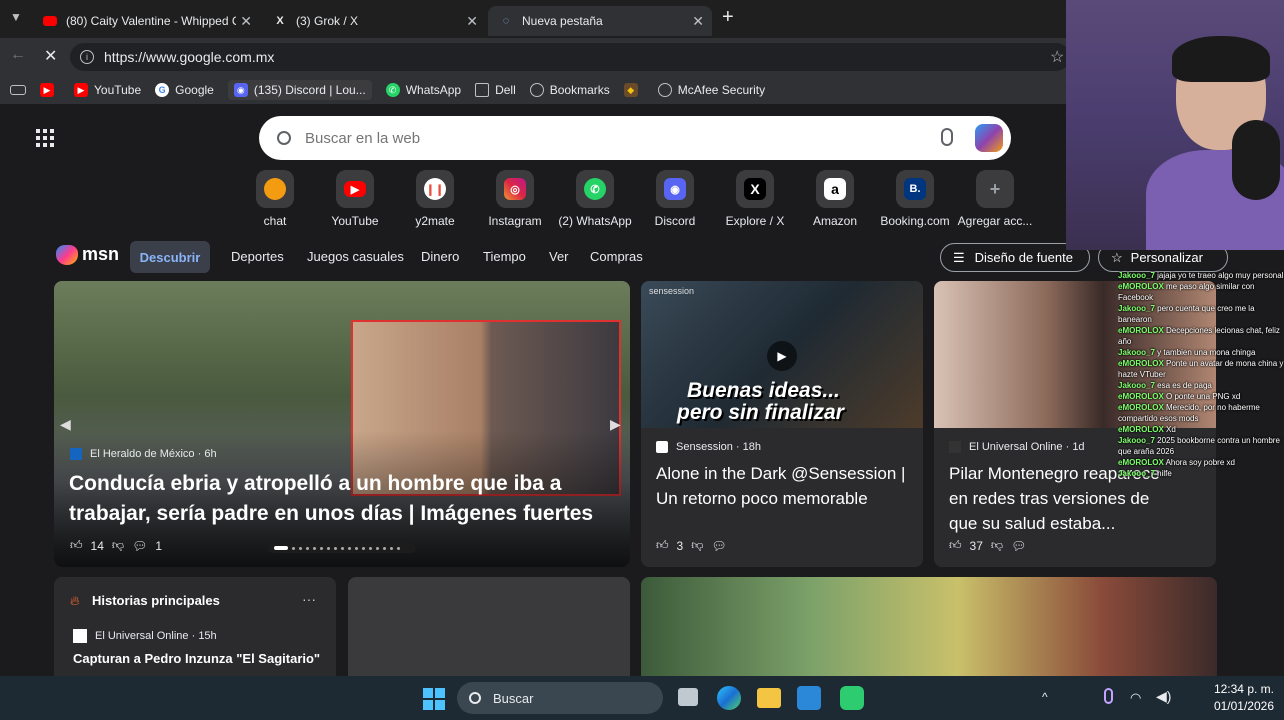 This screenshot has height=720, width=1284. I want to click on shortcut-instagram: ◎ Instagram, so click(515, 199).